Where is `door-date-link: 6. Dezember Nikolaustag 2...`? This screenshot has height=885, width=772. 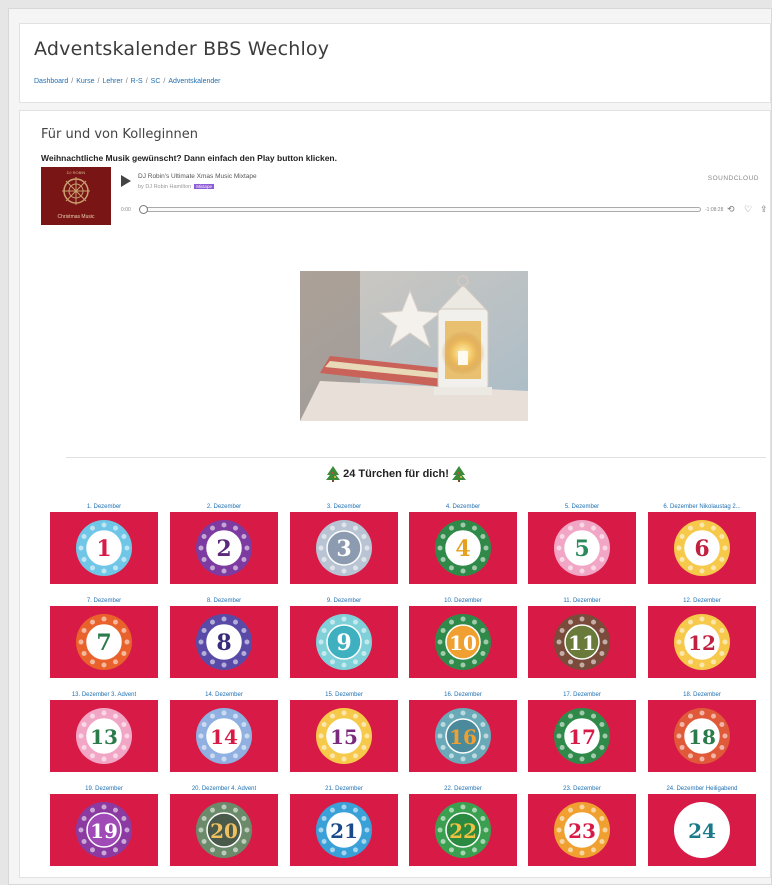 door-date-link: 6. Dezember Nikolaustag 2... is located at coordinates (702, 507).